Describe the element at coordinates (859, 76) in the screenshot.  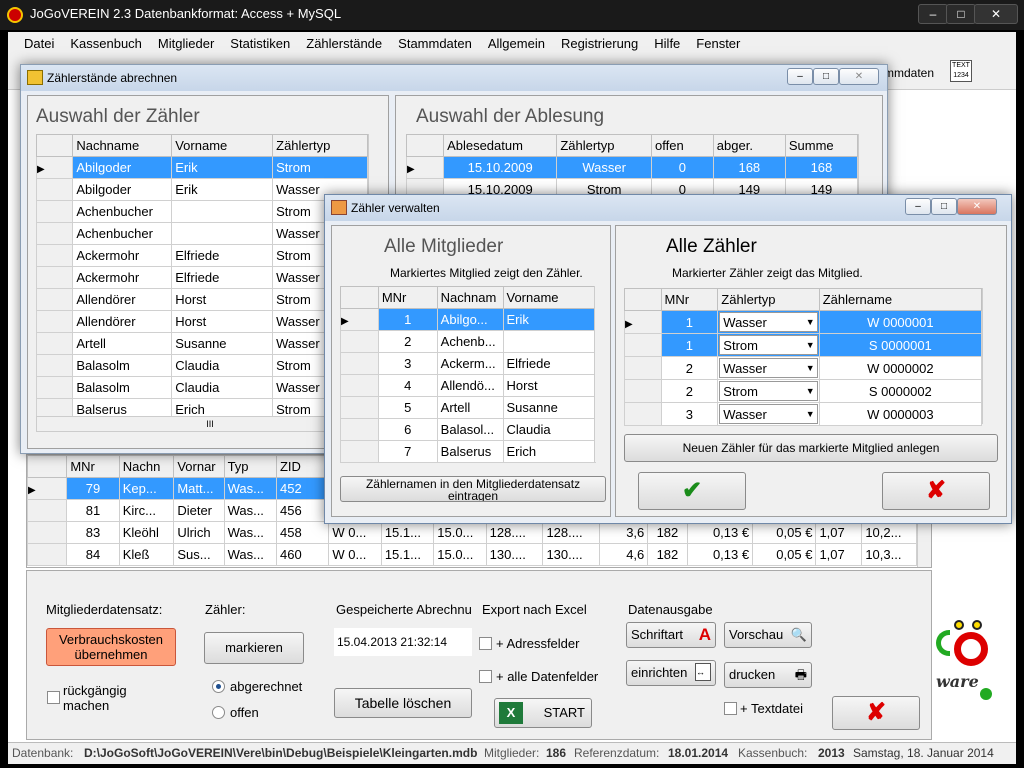
I see `zaehlerstaende-close-button: ✕` at that location.